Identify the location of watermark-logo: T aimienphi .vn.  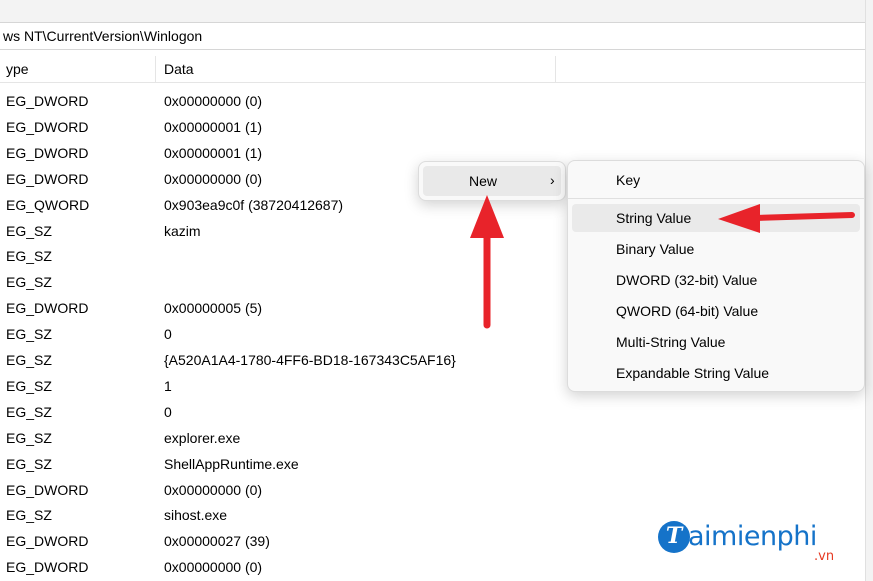
(758, 543).